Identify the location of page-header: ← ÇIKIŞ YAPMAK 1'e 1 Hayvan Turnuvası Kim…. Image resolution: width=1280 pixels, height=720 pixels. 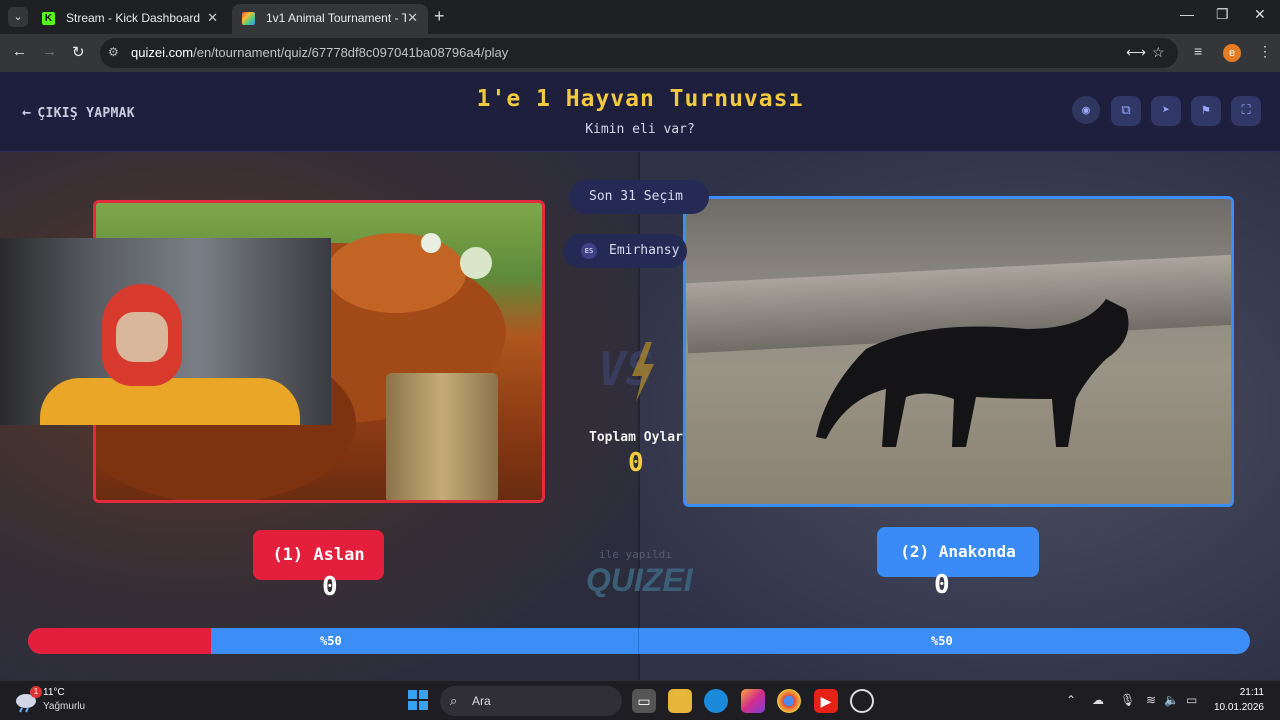
(640, 112).